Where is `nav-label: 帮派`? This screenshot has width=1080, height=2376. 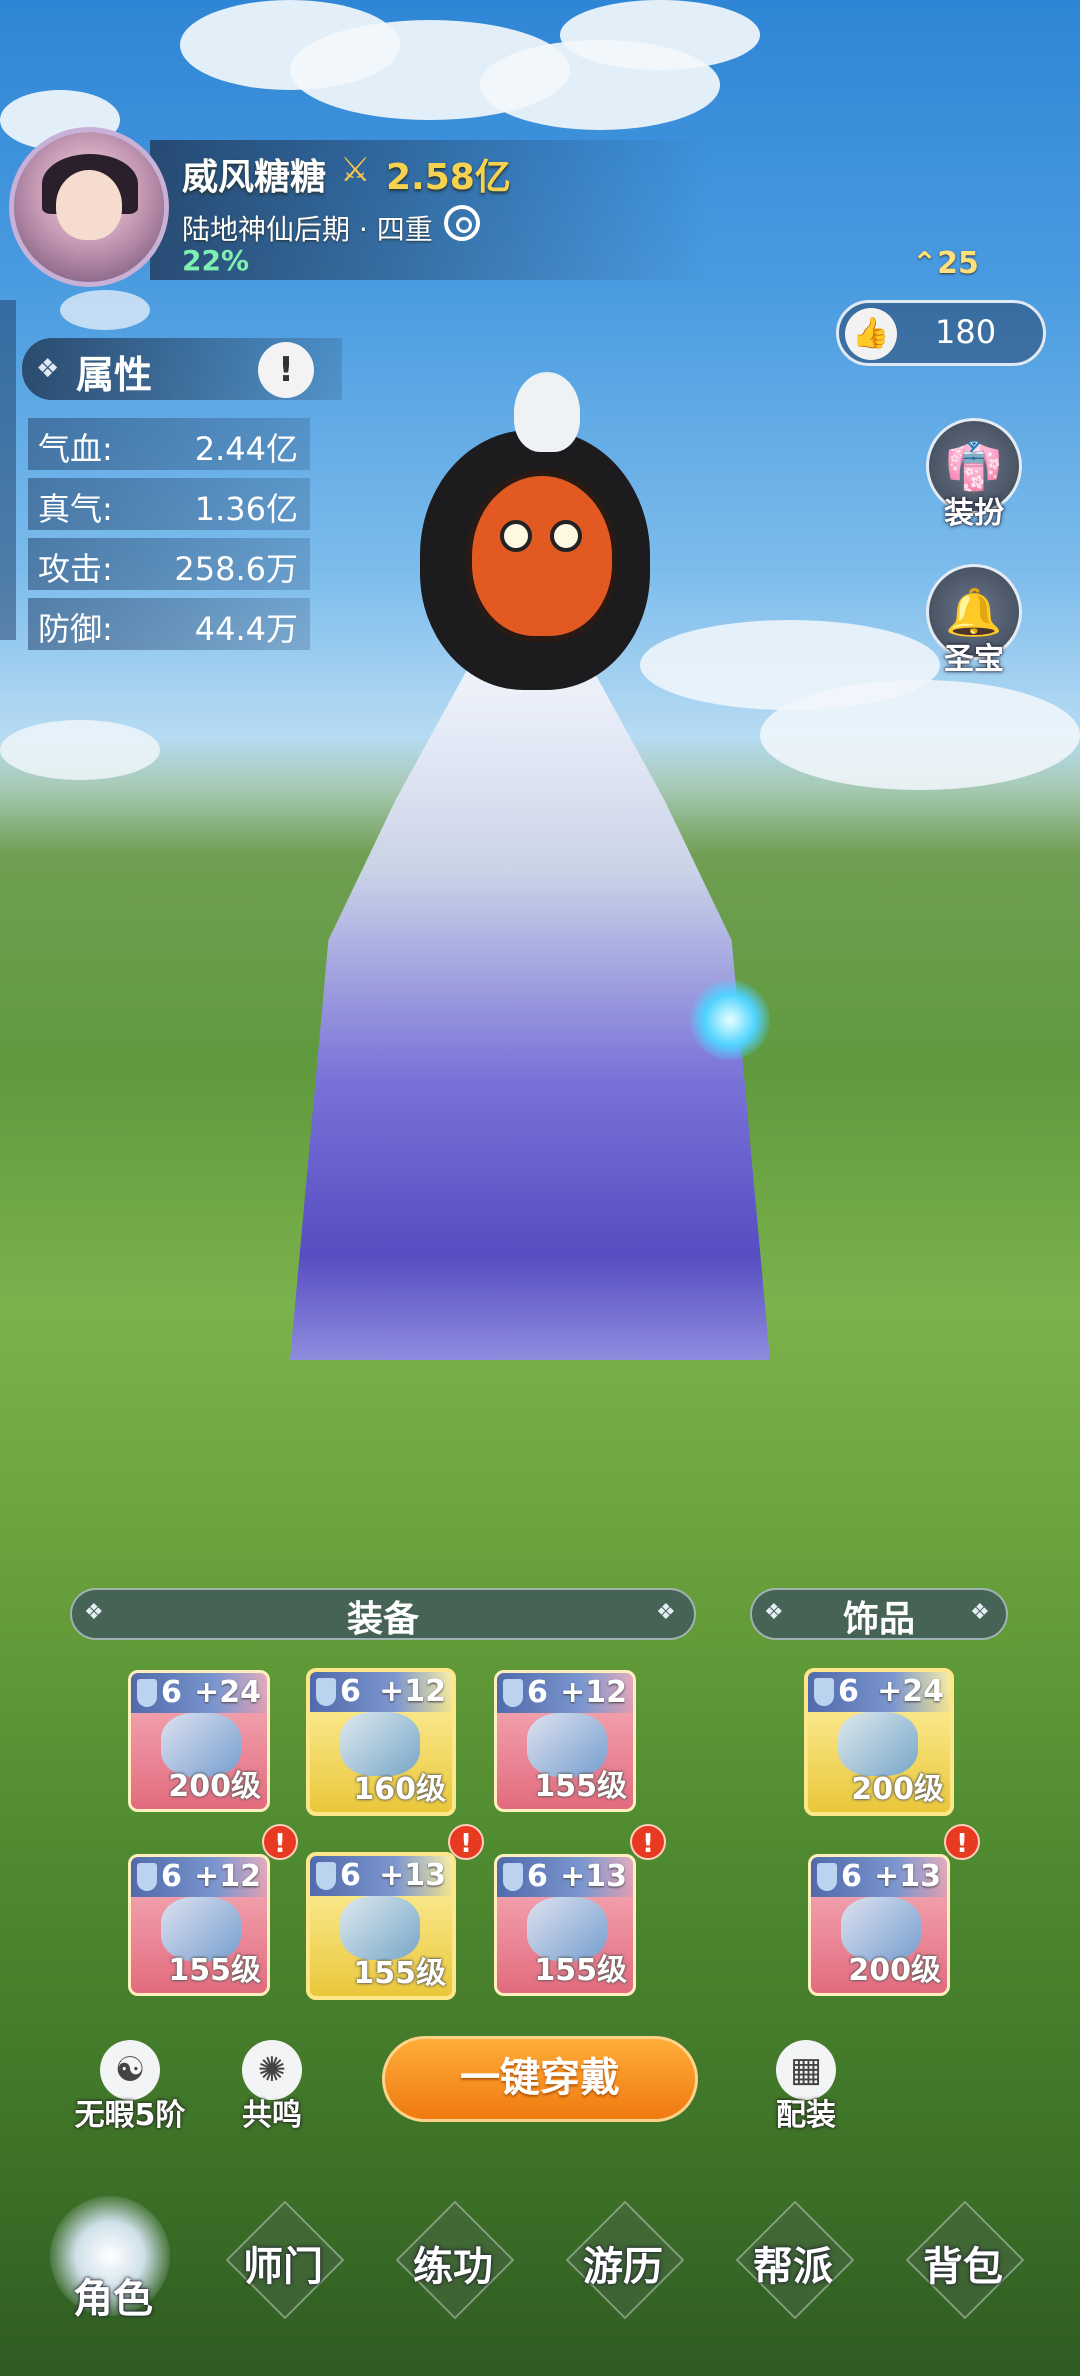
nav-label: 帮派 is located at coordinates (793, 2267).